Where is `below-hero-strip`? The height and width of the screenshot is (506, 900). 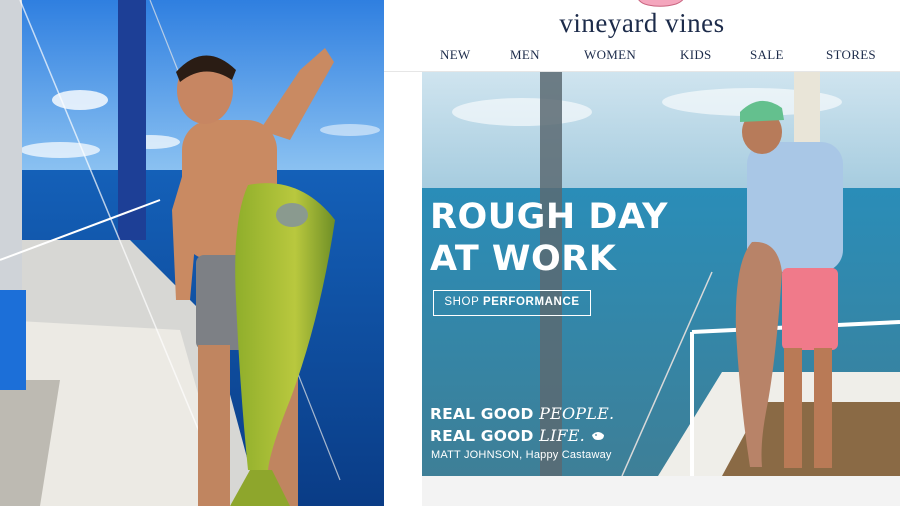 below-hero-strip is located at coordinates (661, 491).